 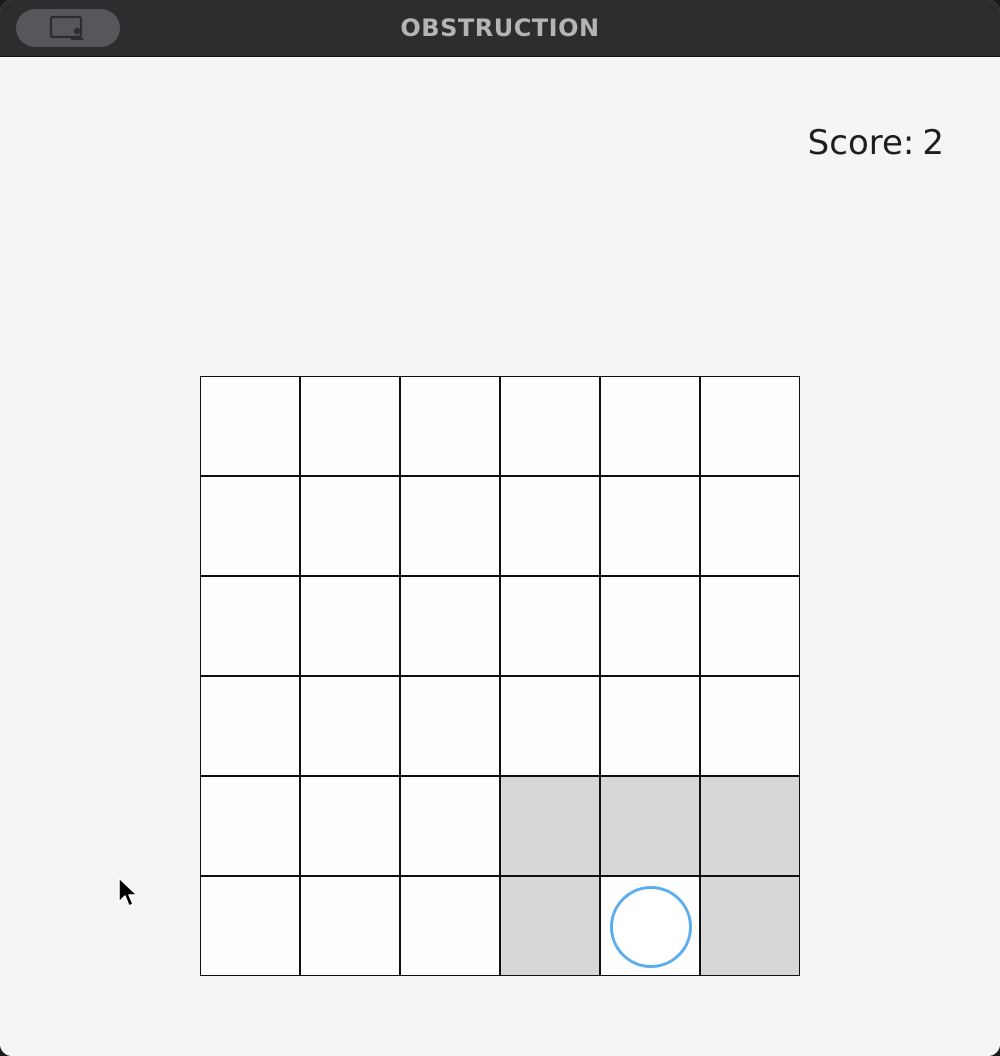 What do you see at coordinates (750, 626) in the screenshot?
I see `board-cell-r3-c6` at bounding box center [750, 626].